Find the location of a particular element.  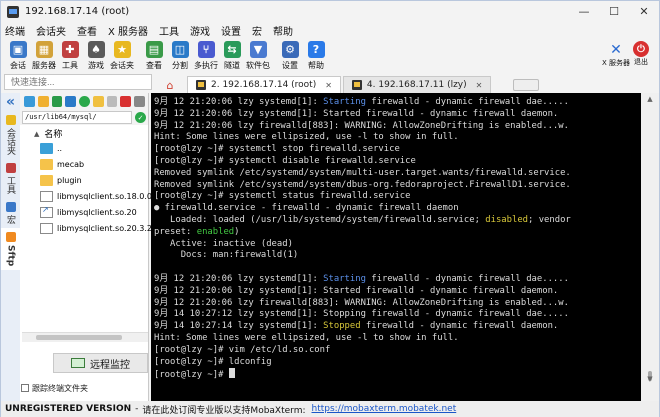

toolbar-settings-button: ⚙ 设置 is located at coordinates (290, 56).